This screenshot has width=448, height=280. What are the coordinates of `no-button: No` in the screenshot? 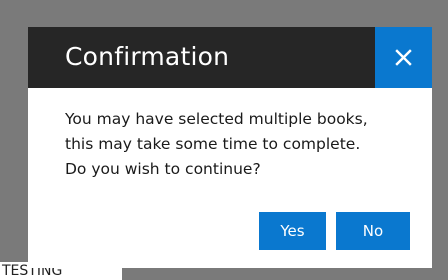 It's located at (373, 231).